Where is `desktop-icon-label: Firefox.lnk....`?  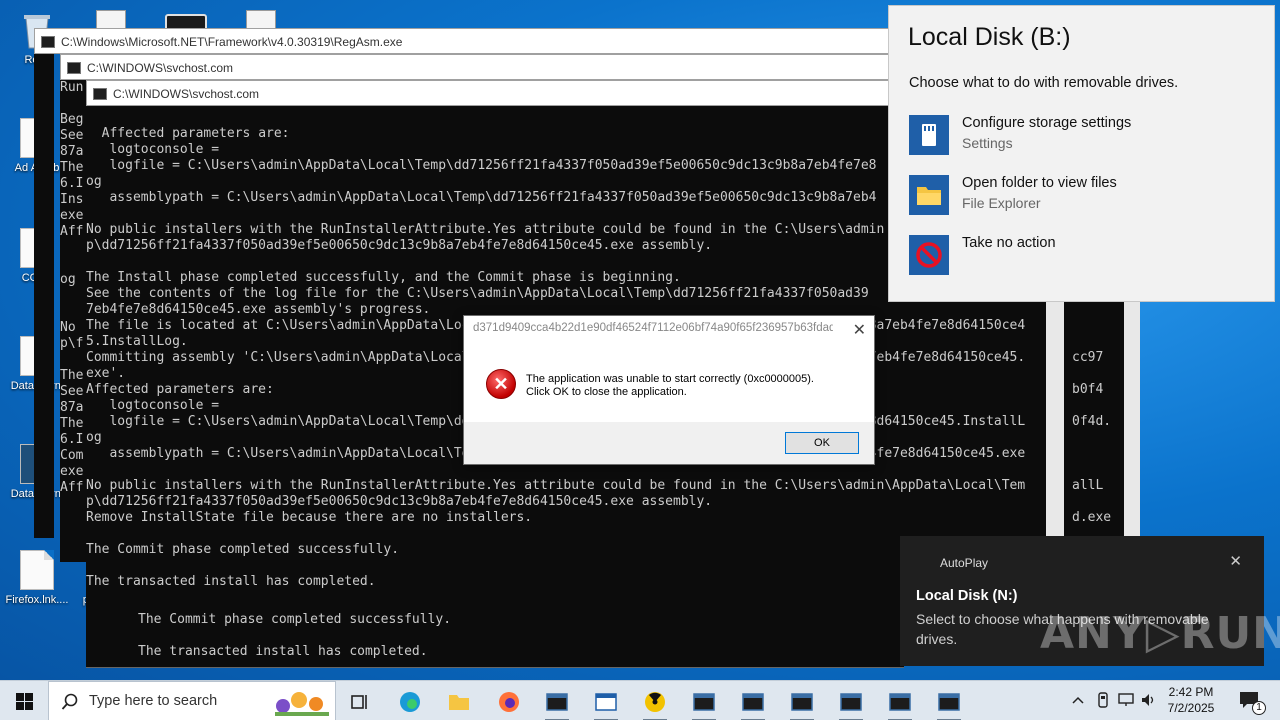
desktop-icon-label: Firefox.lnk.... is located at coordinates (37, 600).